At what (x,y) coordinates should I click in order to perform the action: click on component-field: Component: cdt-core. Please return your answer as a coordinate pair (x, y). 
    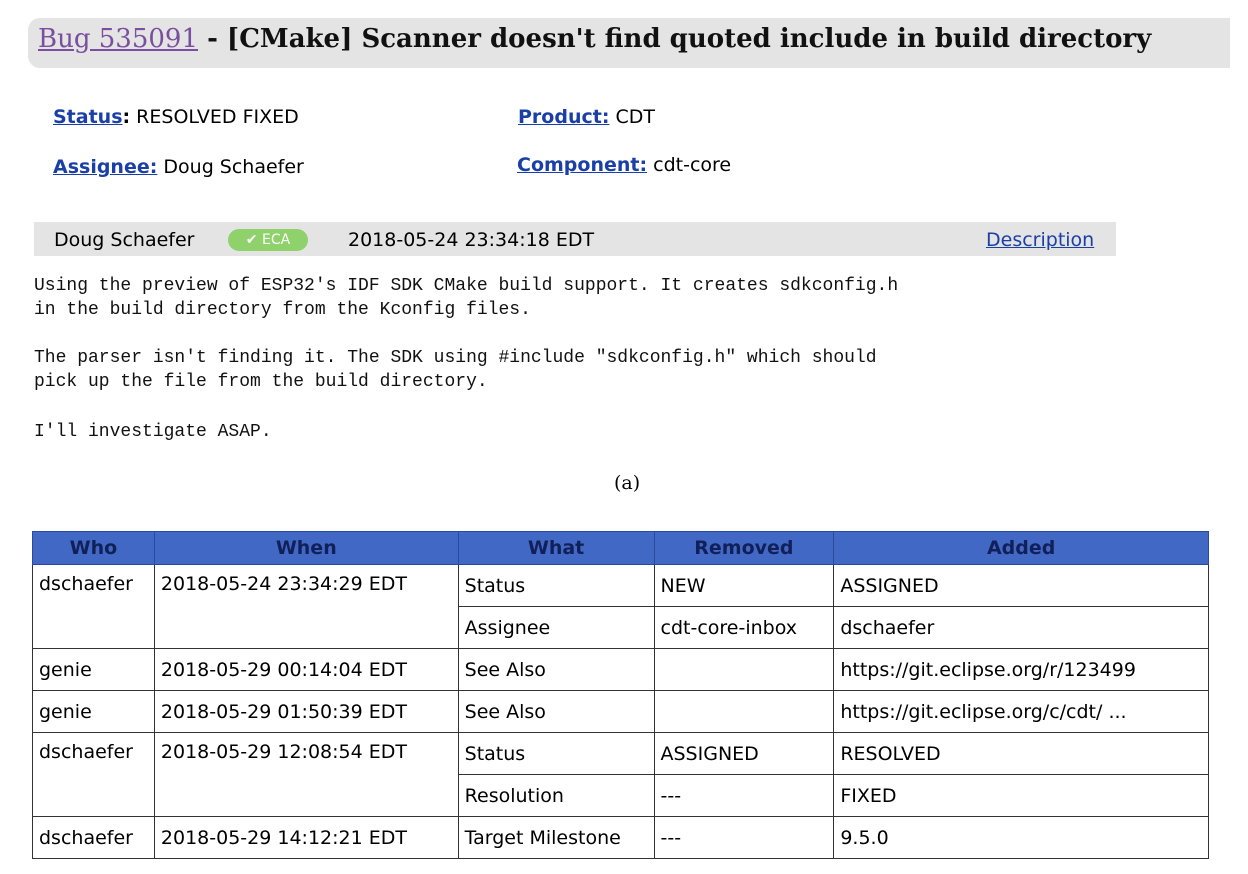
    Looking at the image, I should click on (624, 165).